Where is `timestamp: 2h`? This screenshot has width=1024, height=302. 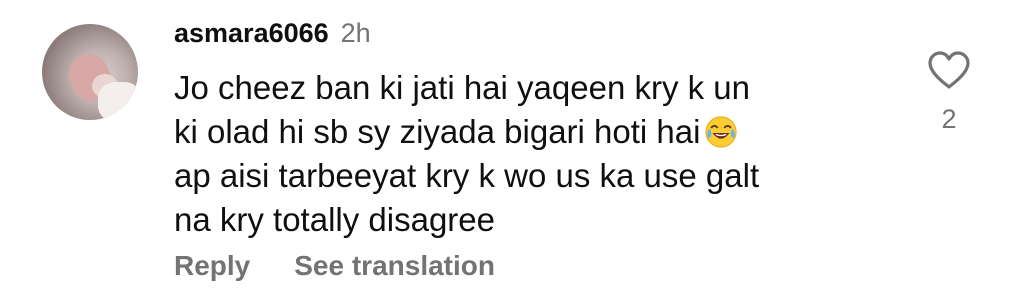
timestamp: 2h is located at coordinates (355, 33).